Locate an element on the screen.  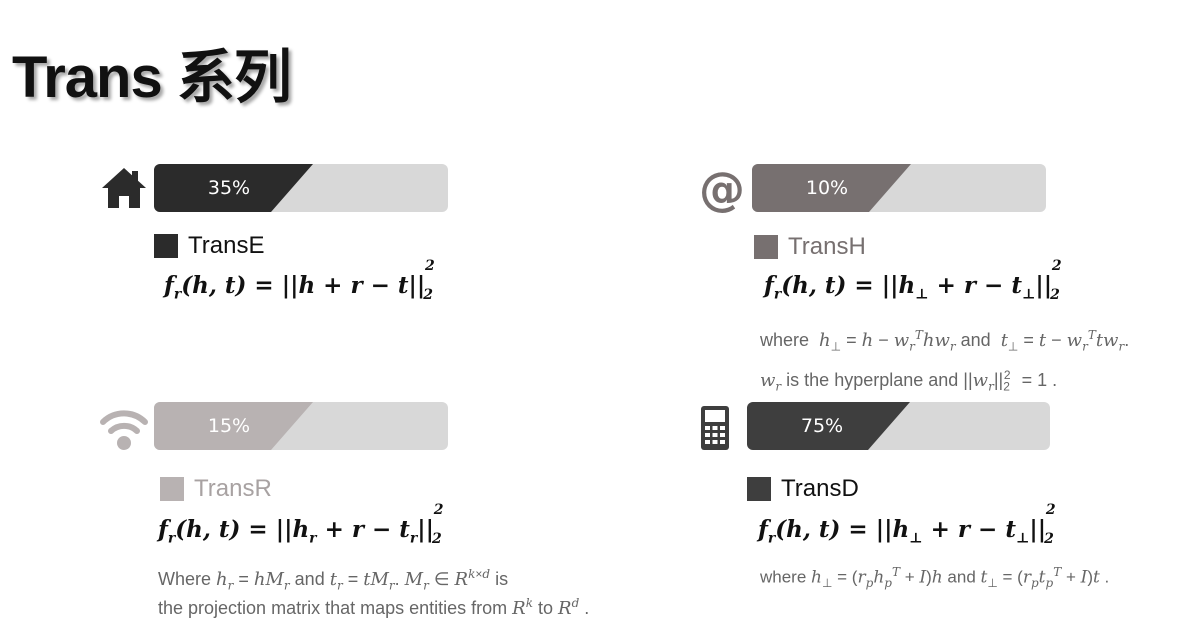
formula-transr: fr(h, t) = ||hr + r − tr||22 is located at coordinates (301, 524).